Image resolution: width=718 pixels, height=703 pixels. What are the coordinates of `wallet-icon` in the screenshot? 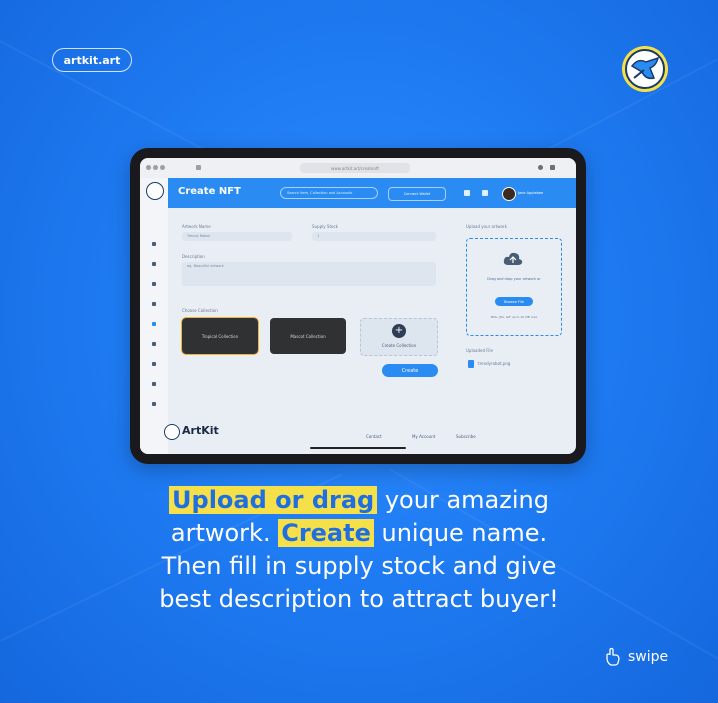 It's located at (154, 364).